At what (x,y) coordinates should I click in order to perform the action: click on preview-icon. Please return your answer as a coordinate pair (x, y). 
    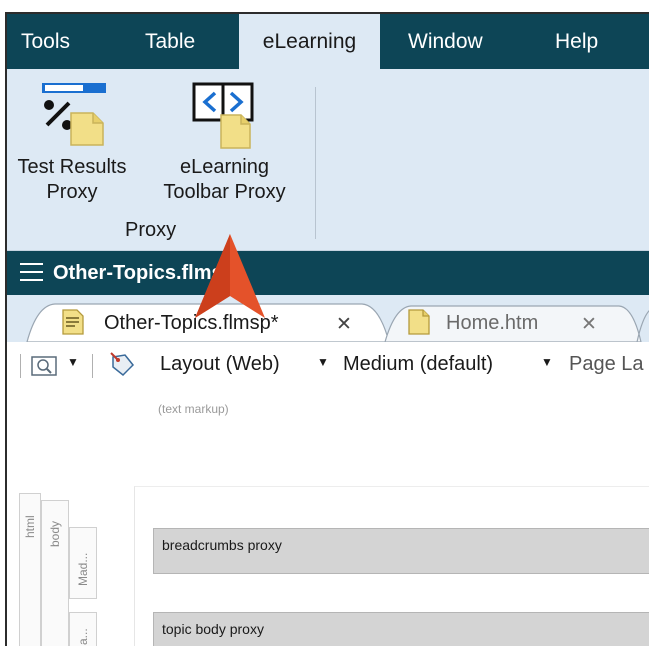
    Looking at the image, I should click on (44, 366).